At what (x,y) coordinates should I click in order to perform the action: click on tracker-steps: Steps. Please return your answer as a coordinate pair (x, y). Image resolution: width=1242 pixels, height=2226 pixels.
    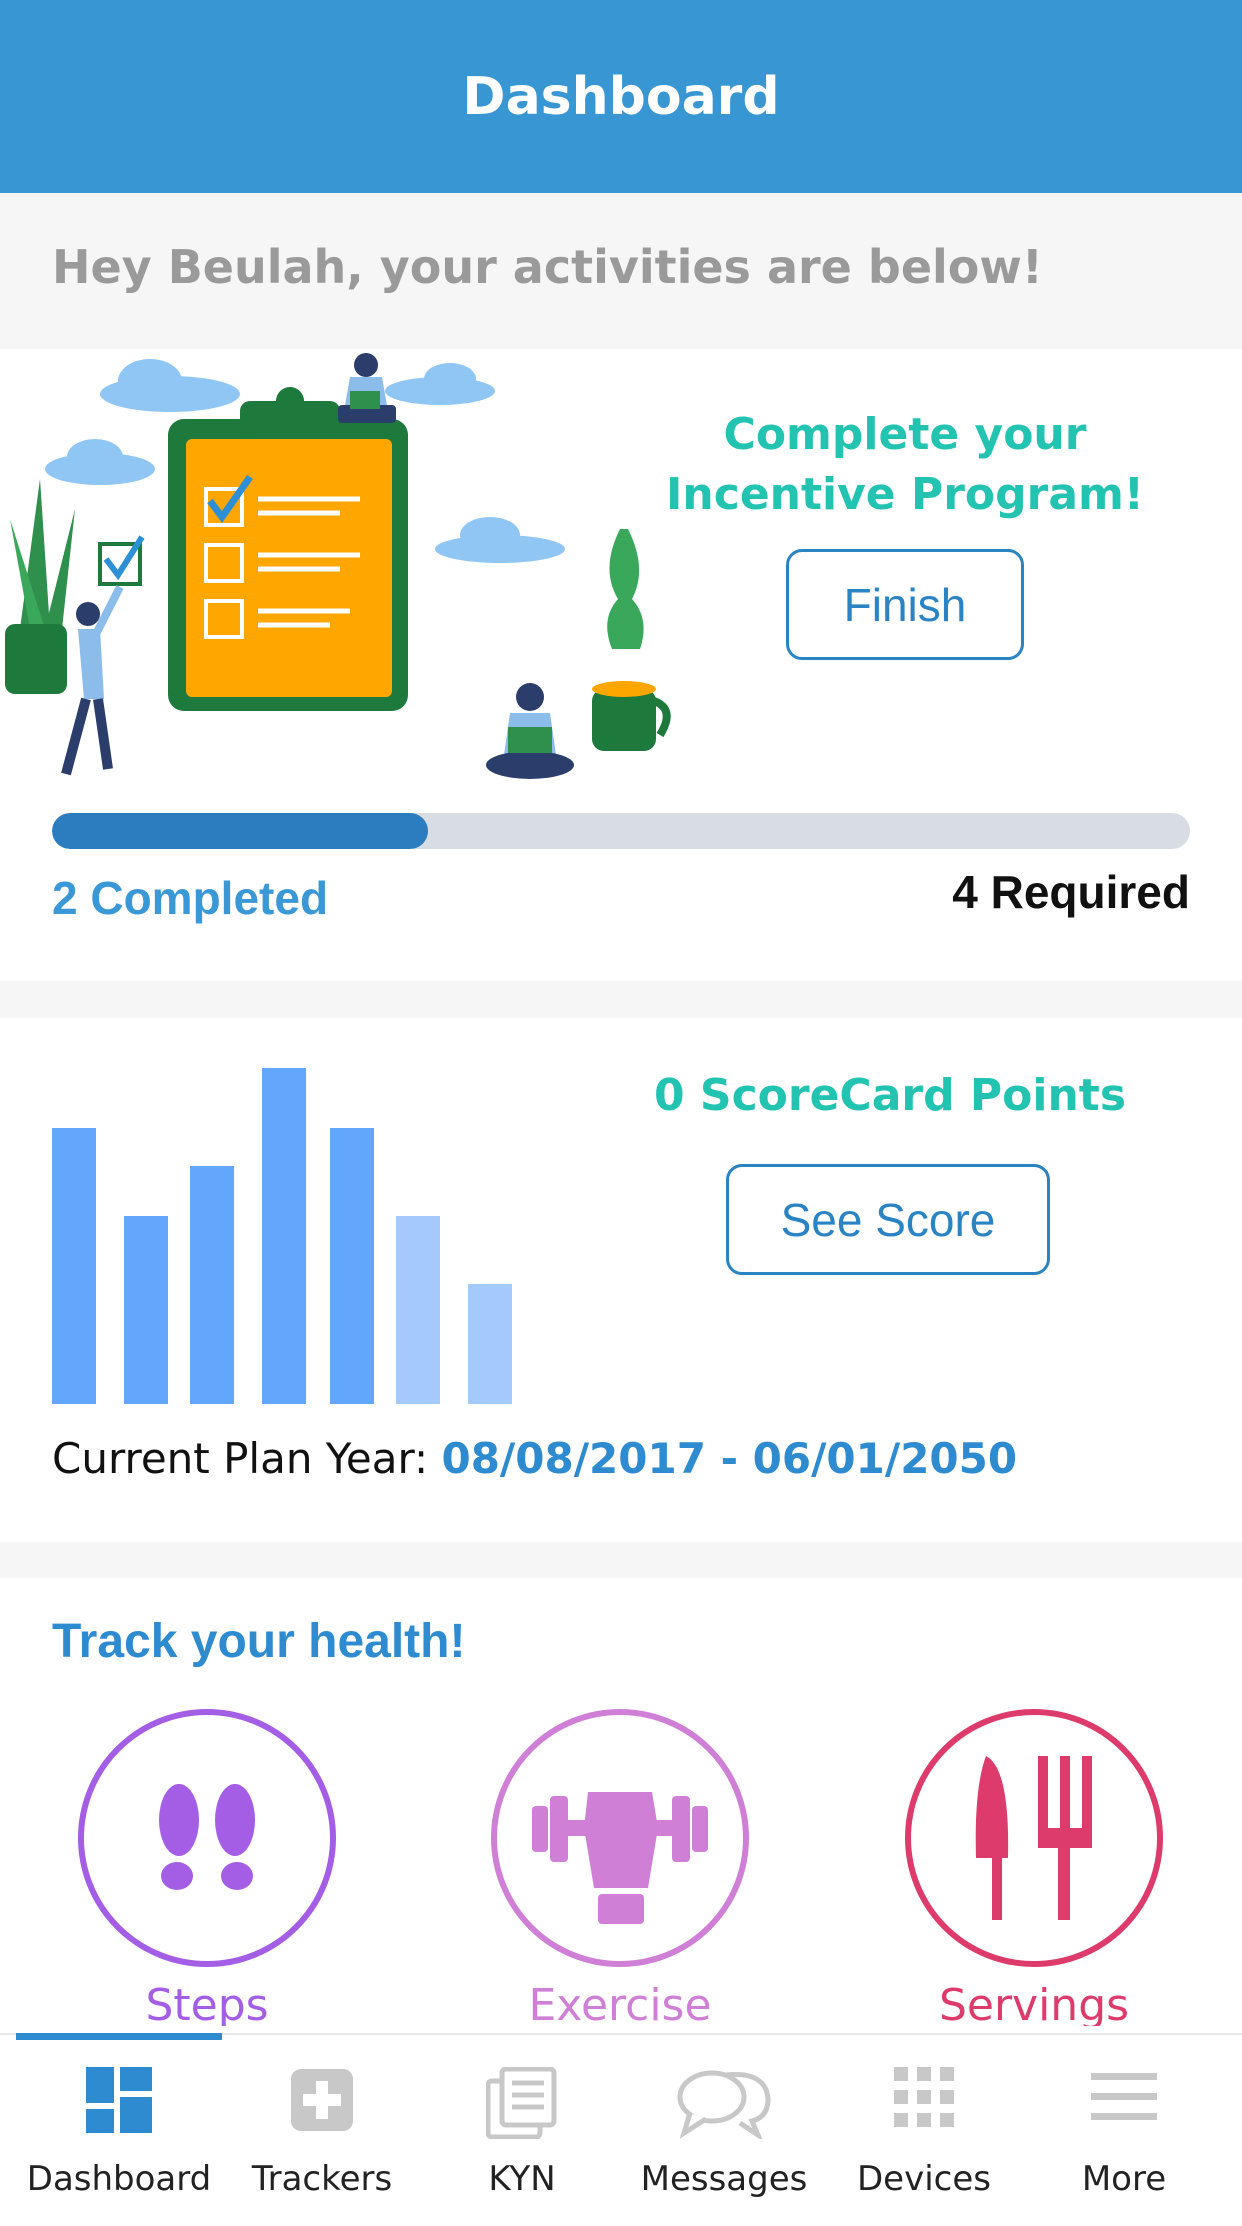
    Looking at the image, I should click on (207, 1867).